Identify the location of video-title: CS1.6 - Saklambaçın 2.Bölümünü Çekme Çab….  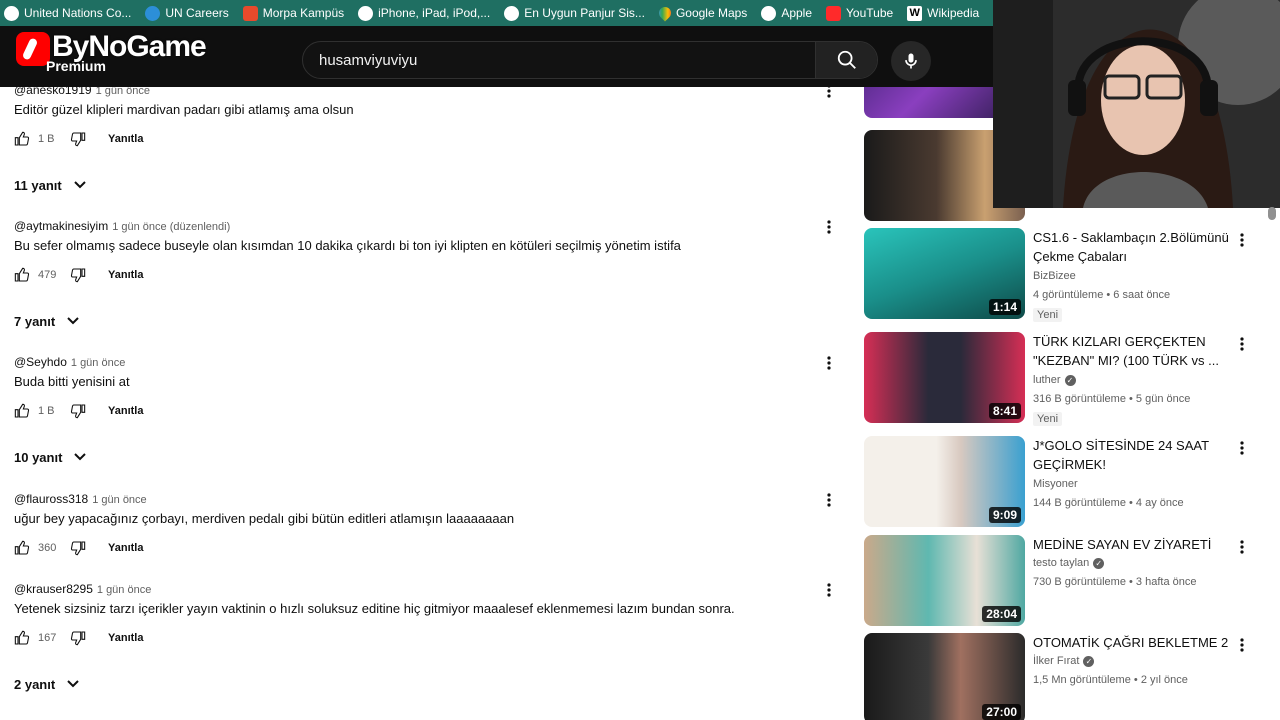
(1131, 247).